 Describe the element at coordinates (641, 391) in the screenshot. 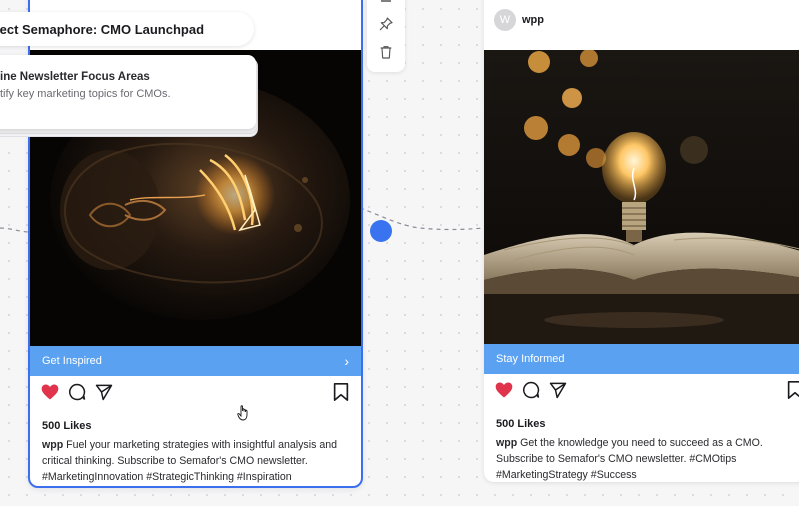

I see `post-actions-right` at that location.